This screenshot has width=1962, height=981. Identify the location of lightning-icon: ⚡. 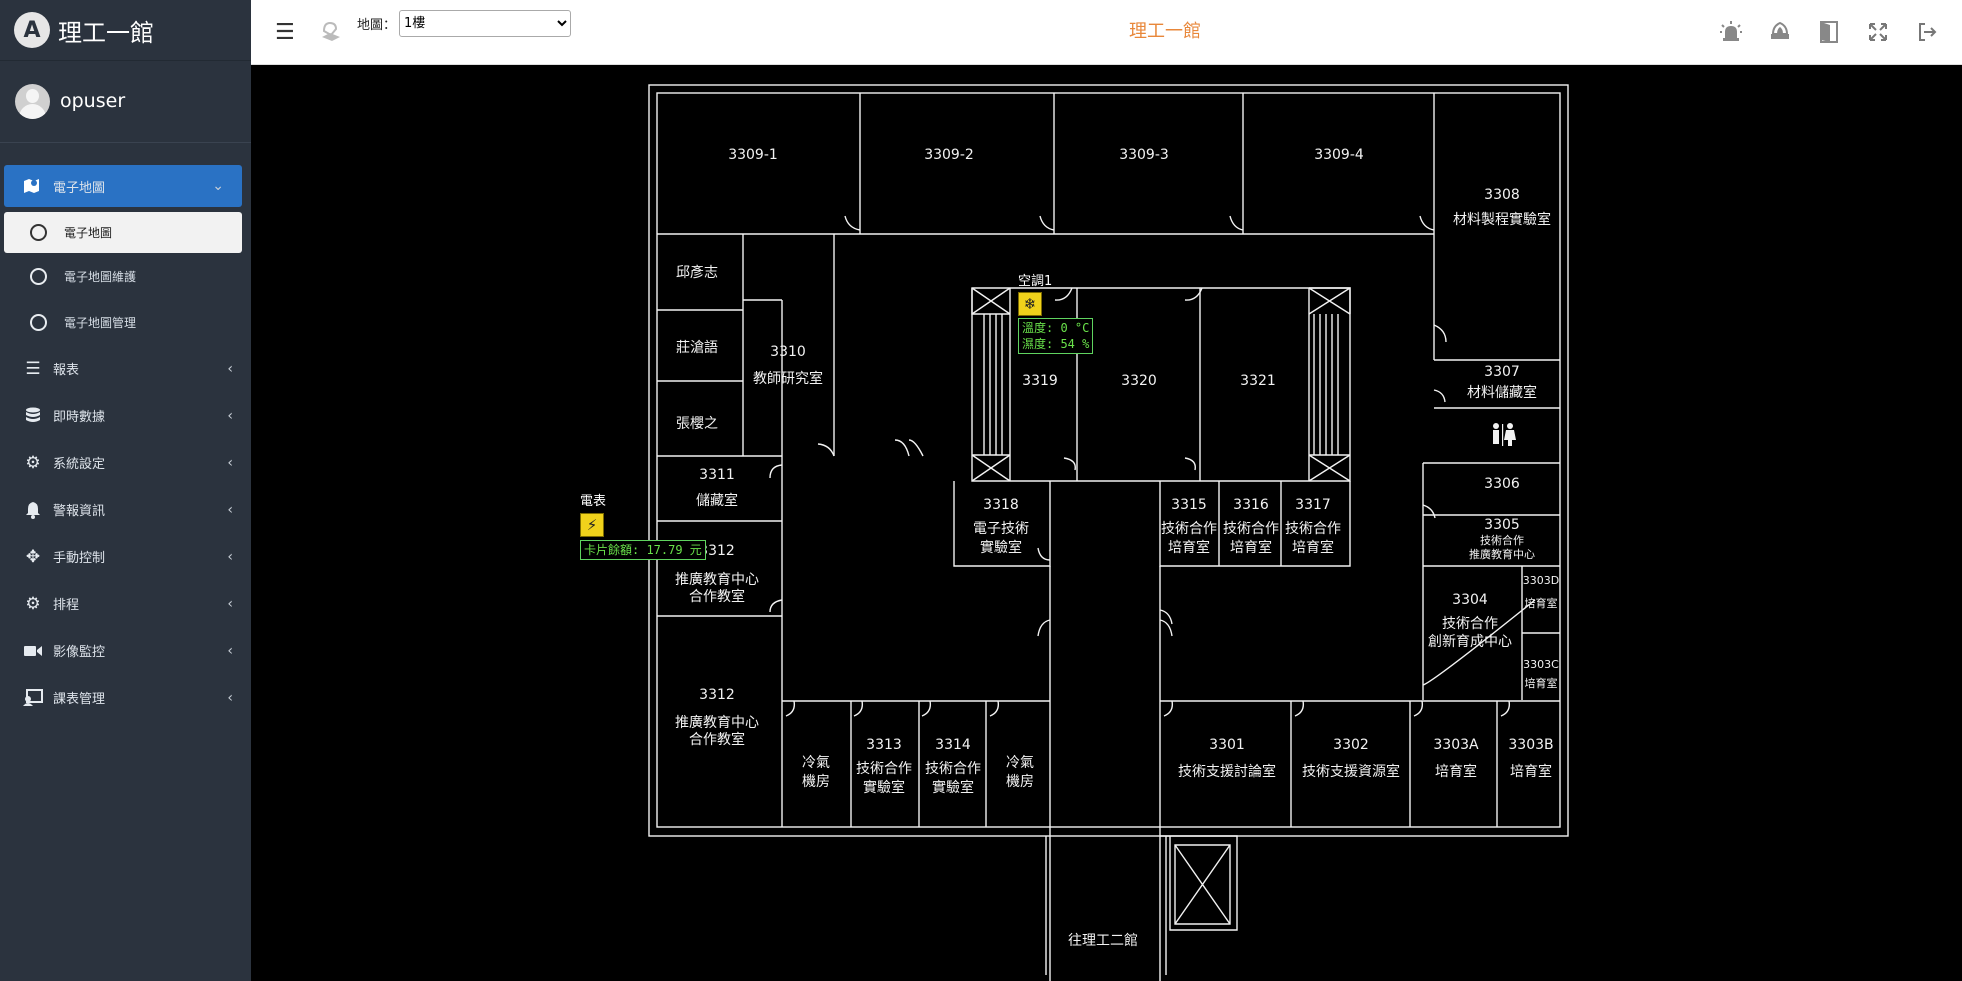
(592, 525).